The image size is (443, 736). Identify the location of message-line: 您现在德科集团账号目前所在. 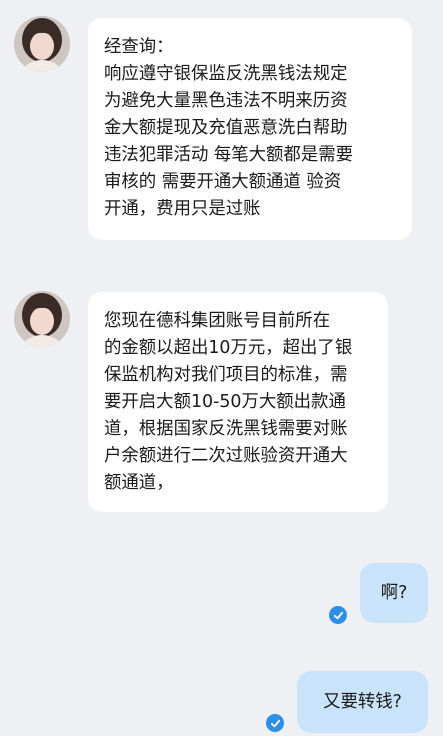
(217, 321).